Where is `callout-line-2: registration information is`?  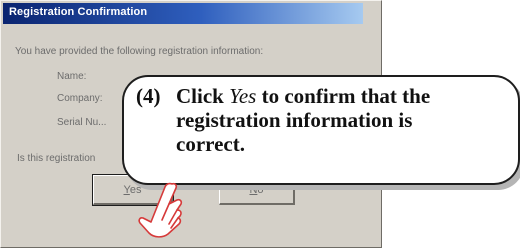 callout-line-2: registration information is is located at coordinates (294, 120).